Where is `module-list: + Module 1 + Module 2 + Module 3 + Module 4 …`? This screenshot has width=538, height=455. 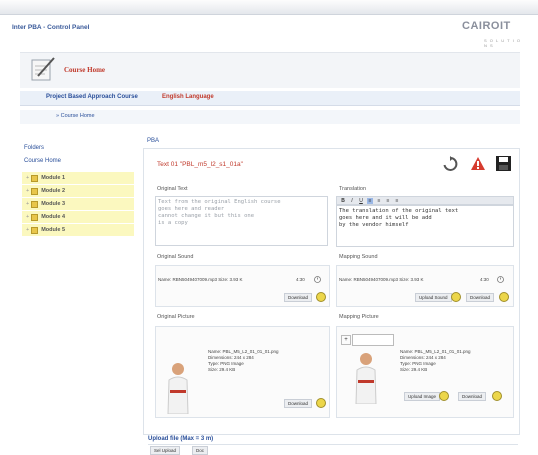
module-list: + Module 1 + Module 2 + Module 3 + Module 4 … is located at coordinates (78, 204).